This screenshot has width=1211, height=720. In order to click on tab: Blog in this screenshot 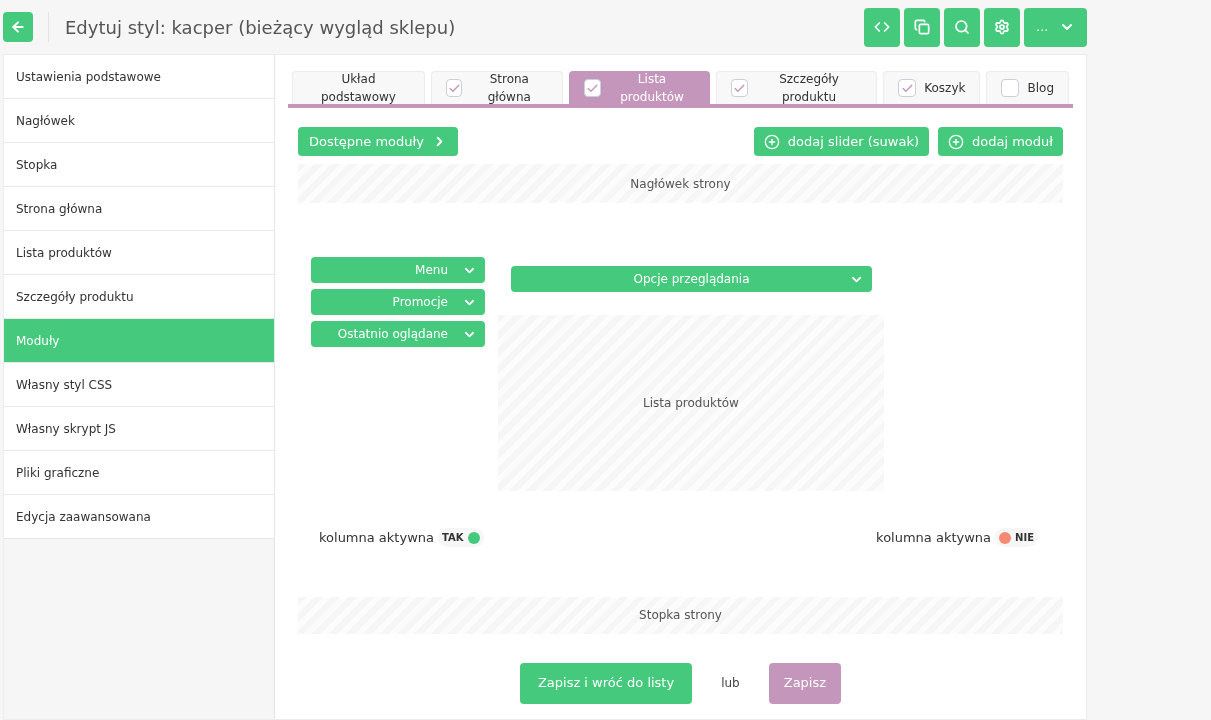, I will do `click(1027, 87)`.